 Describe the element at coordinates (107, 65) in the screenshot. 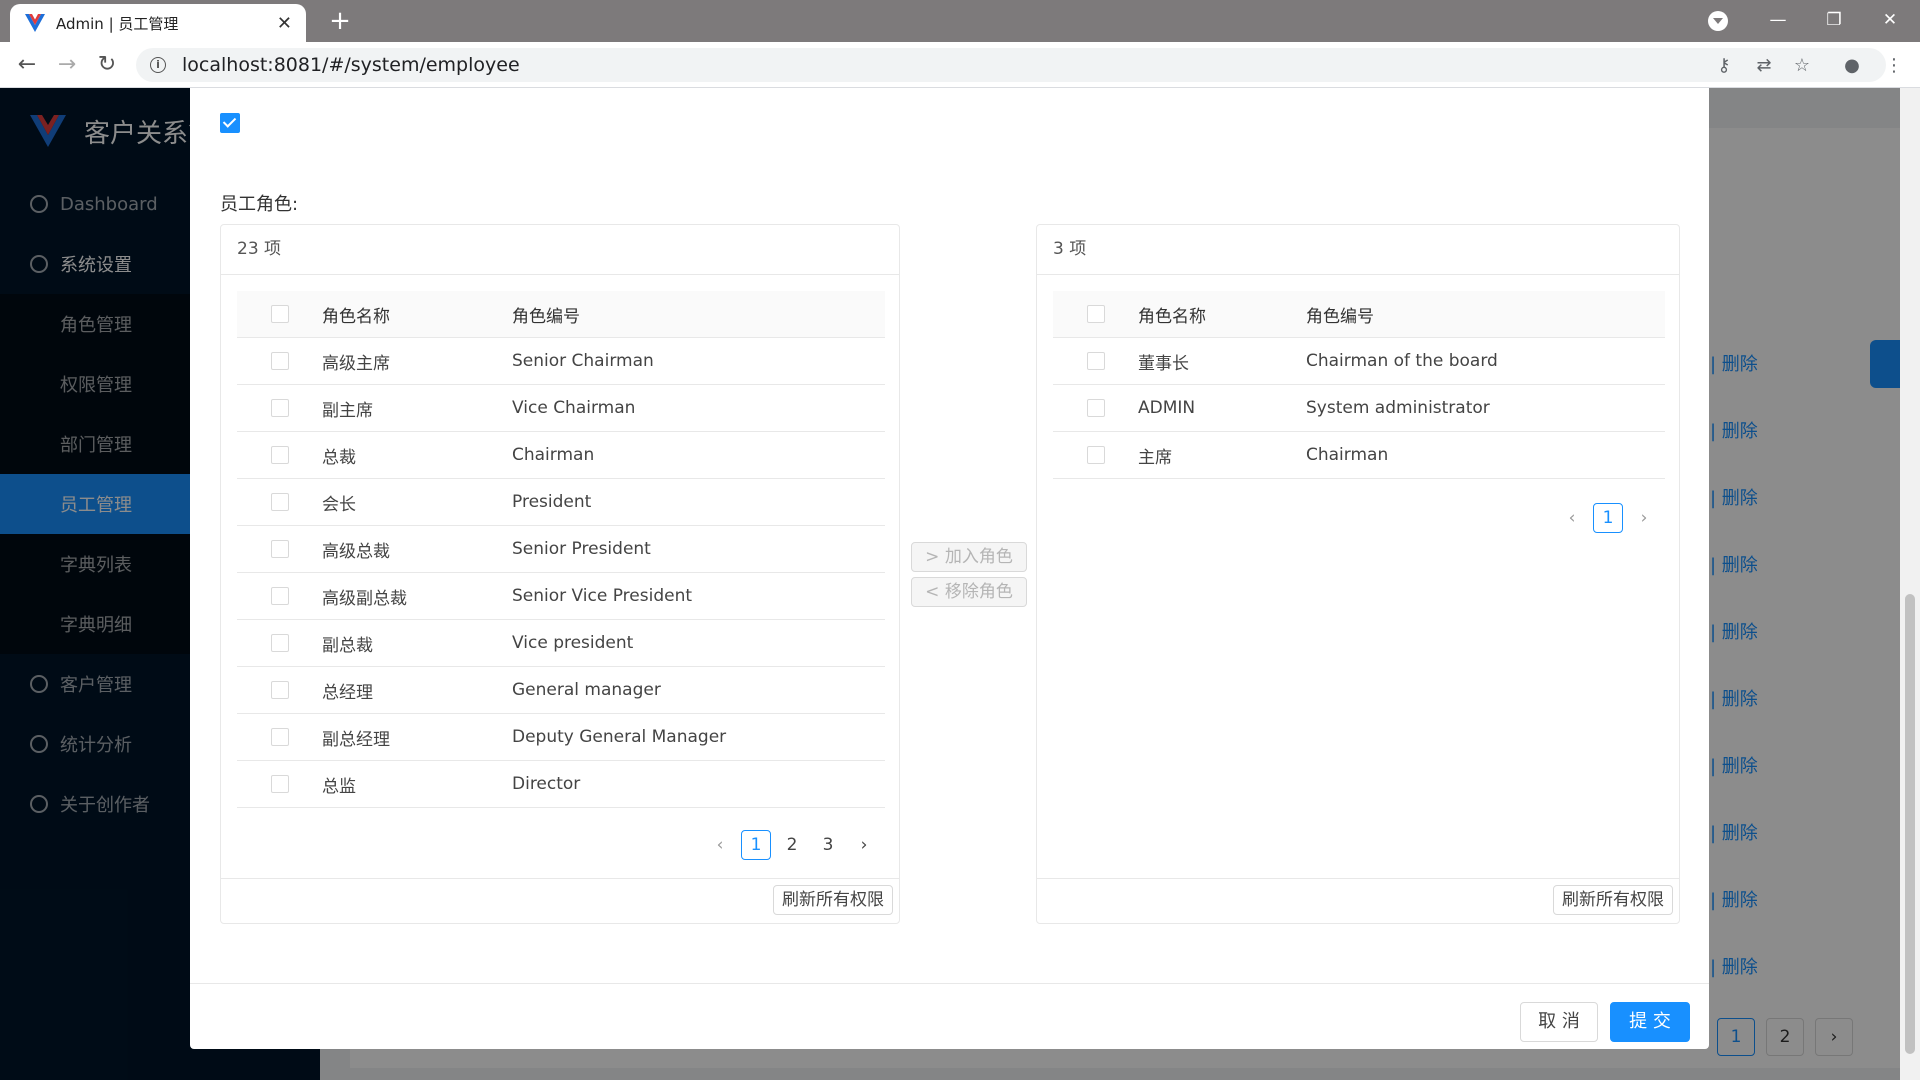

I see `reload-icon: ↻` at that location.